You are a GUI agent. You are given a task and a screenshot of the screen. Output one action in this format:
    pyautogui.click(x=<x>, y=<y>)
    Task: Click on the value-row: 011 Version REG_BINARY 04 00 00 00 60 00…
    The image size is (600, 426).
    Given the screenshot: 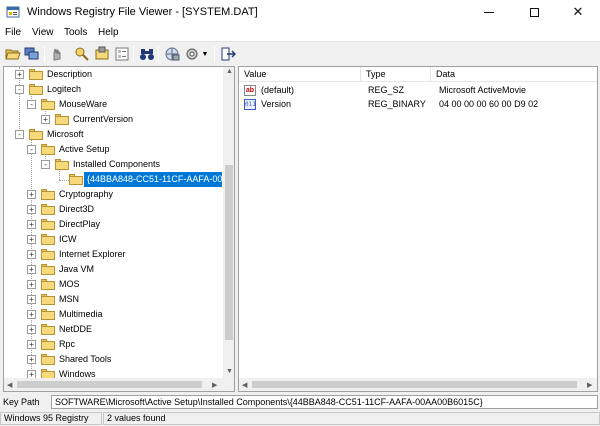 What is the action you would take?
    pyautogui.click(x=418, y=105)
    